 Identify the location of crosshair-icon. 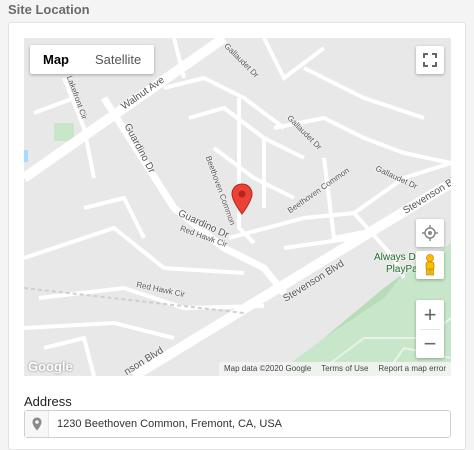
(430, 233).